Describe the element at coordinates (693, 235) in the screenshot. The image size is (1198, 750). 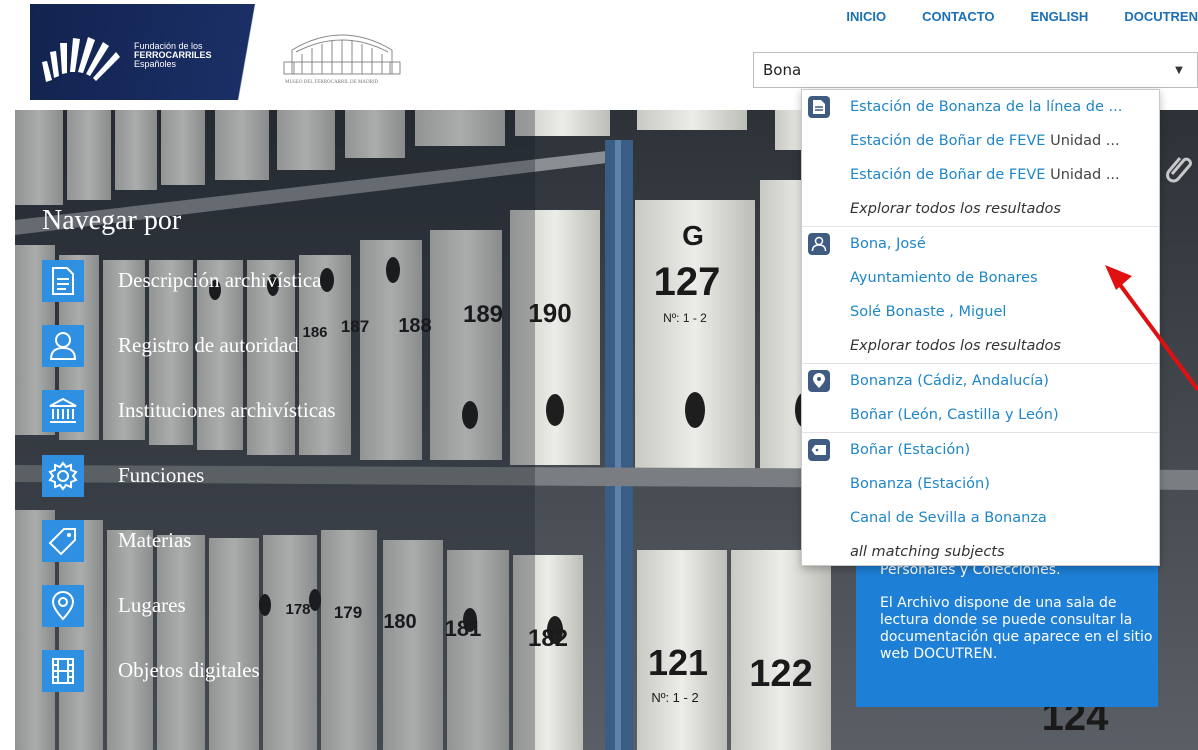
I see `box-label: G` at that location.